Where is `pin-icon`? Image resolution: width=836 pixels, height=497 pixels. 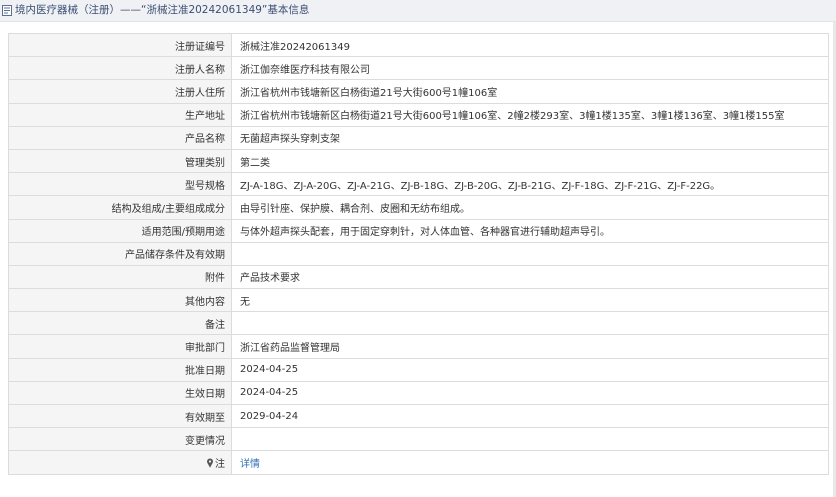
pin-icon is located at coordinates (210, 463).